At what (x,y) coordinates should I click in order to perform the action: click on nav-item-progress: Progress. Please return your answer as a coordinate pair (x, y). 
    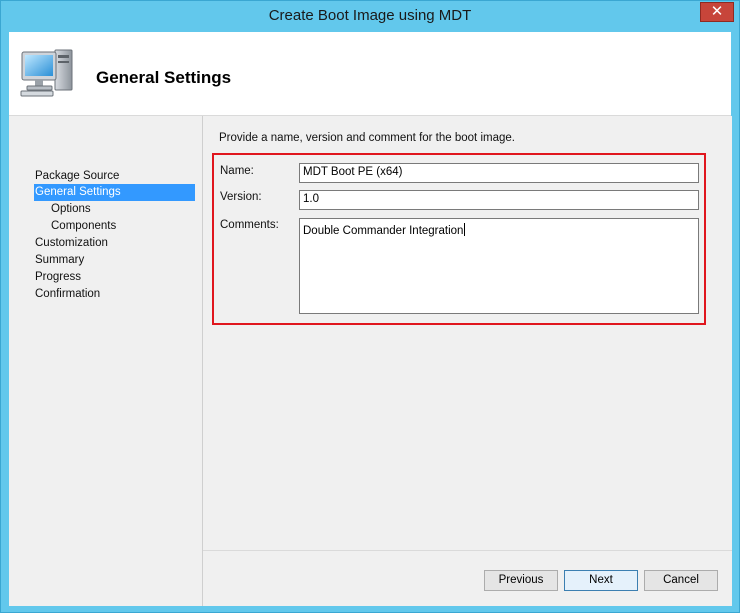
    Looking at the image, I should click on (58, 277).